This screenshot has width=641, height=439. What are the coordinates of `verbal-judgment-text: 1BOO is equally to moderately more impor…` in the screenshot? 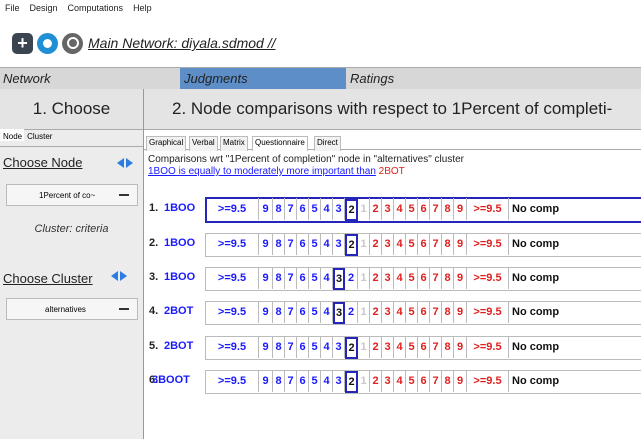 It's located at (262, 171).